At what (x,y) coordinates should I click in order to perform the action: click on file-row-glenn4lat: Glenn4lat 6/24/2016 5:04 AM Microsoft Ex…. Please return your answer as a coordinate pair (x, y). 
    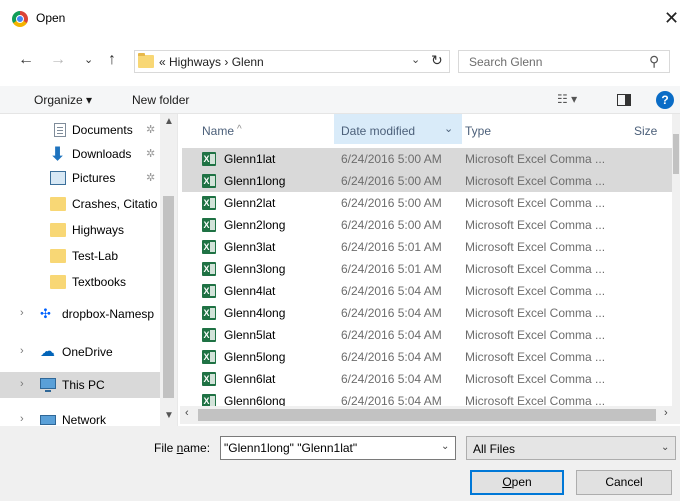
    Looking at the image, I should click on (427, 291).